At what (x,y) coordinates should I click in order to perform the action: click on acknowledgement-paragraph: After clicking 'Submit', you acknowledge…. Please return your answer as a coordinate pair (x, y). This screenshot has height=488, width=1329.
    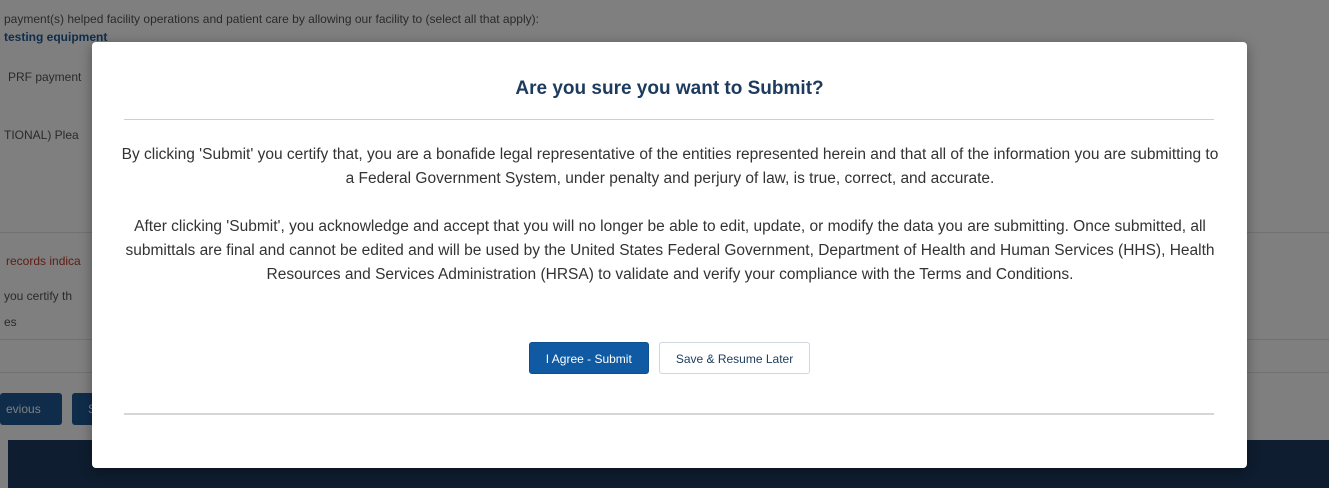
    Looking at the image, I should click on (670, 250).